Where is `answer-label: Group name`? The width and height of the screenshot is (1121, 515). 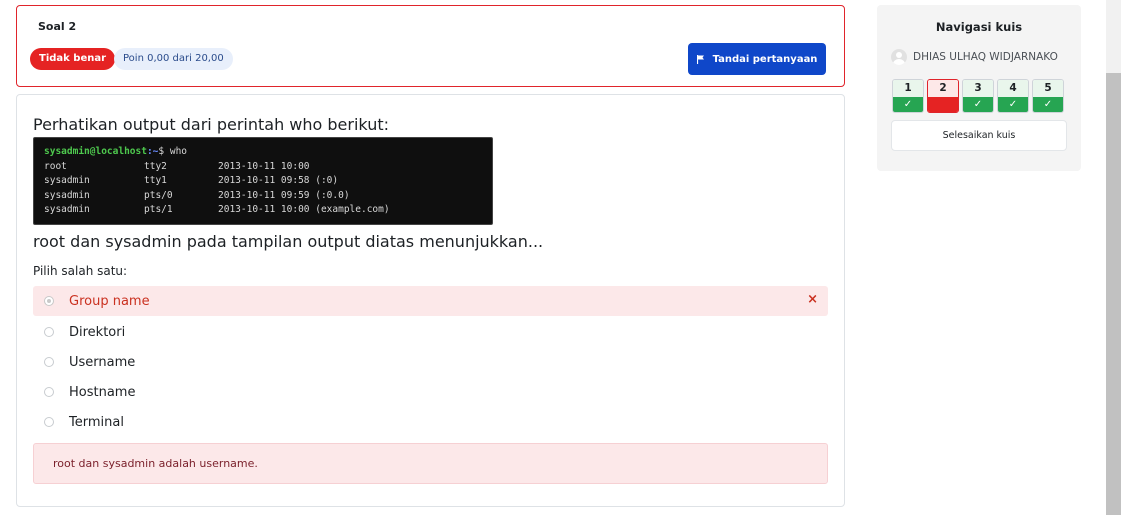 answer-label: Group name is located at coordinates (109, 301).